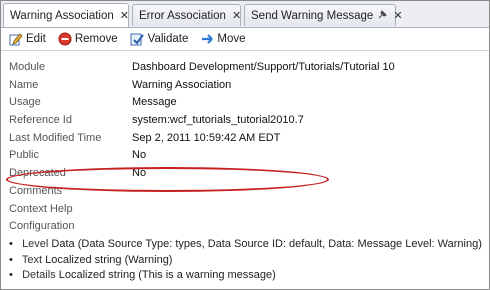 This screenshot has width=490, height=290. I want to click on tab-warning-association: Warning Association ✕, so click(66, 15).